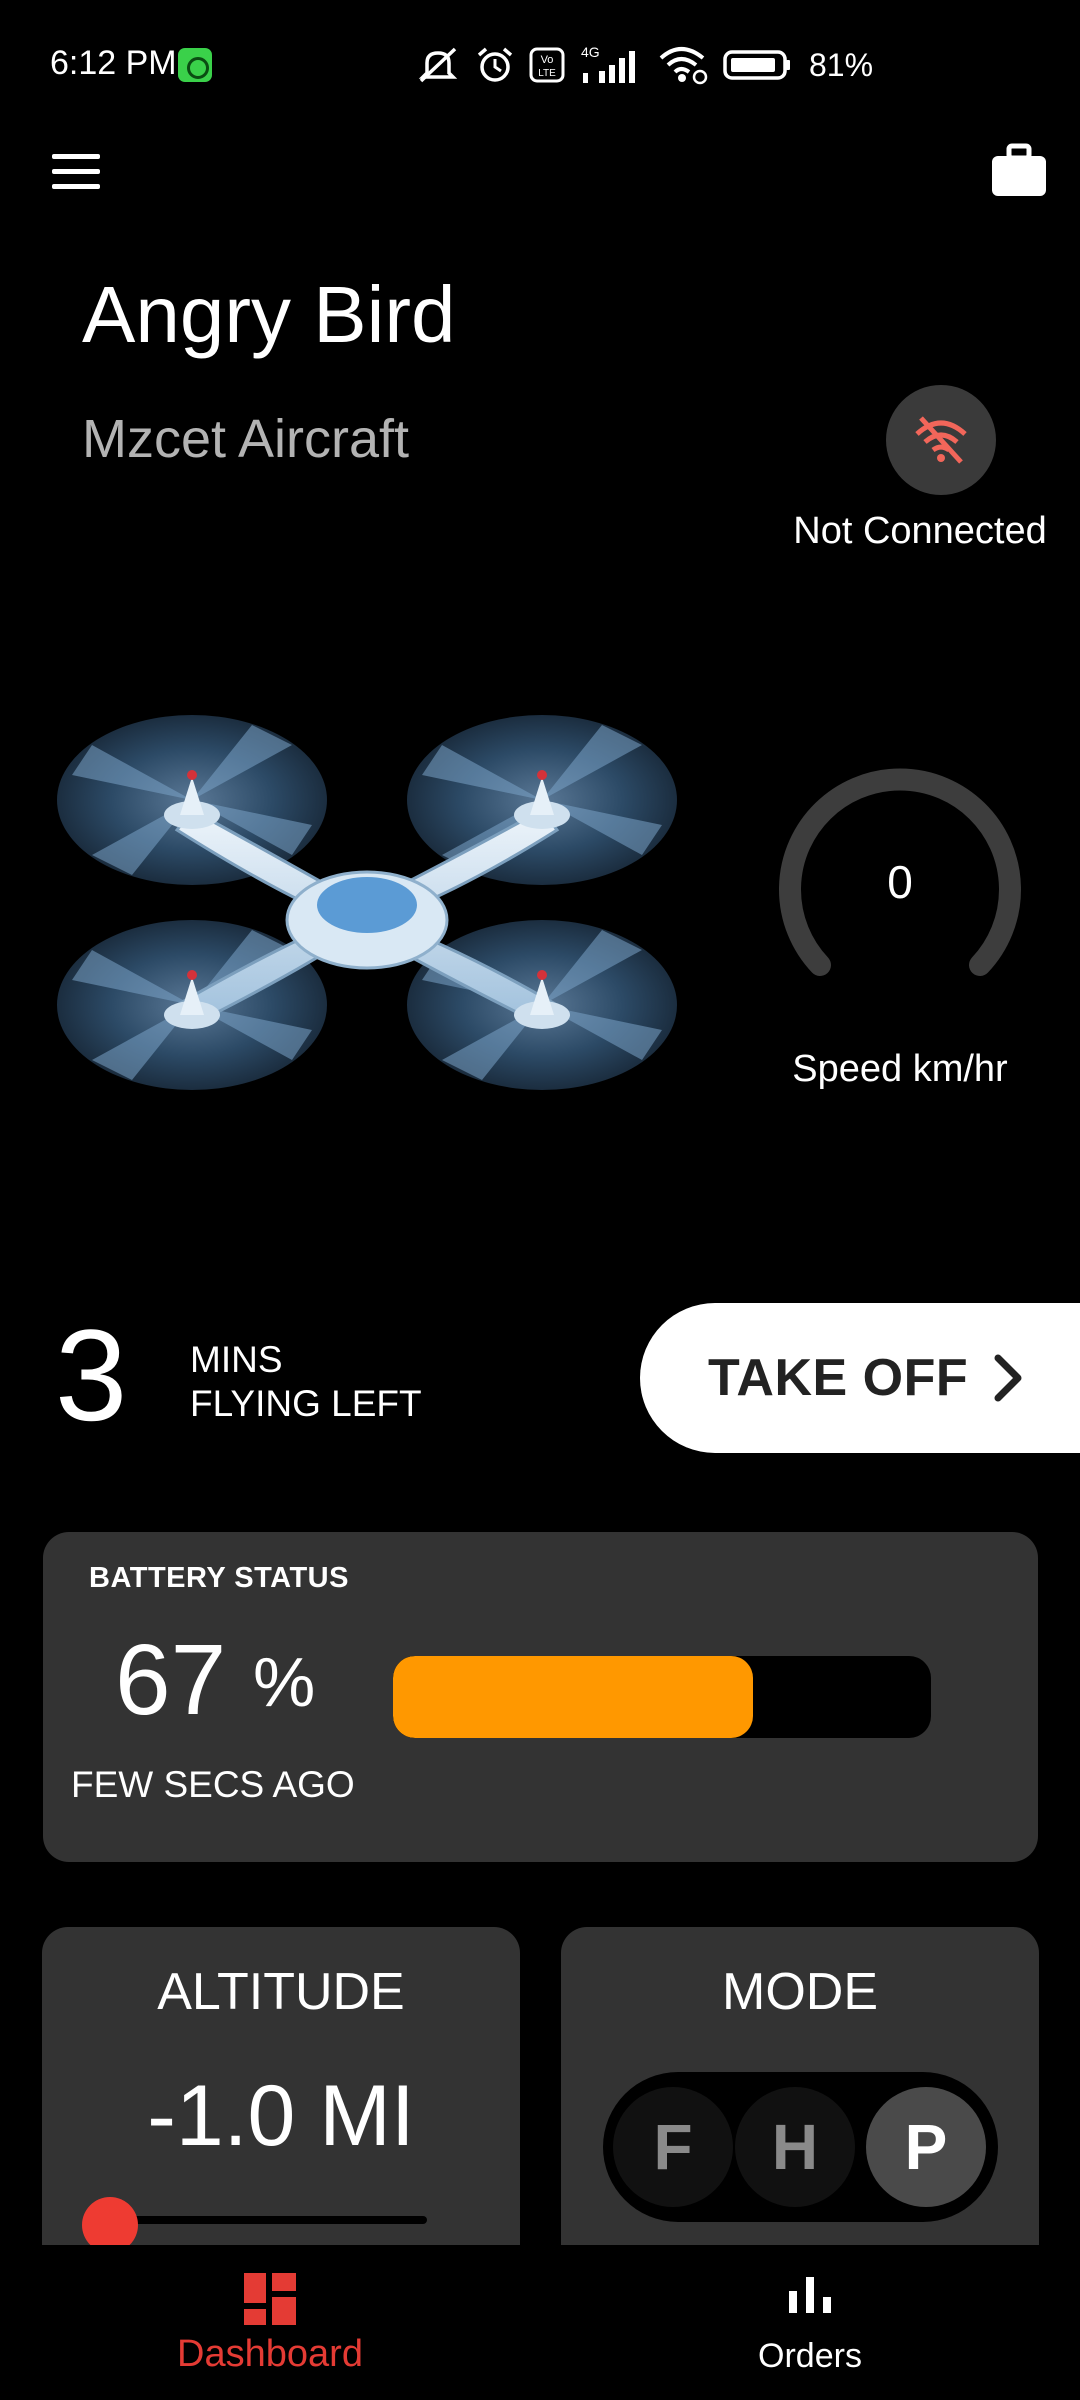  Describe the element at coordinates (540, 2322) in the screenshot. I see `bottom-navigation: Dashboard Orders` at that location.